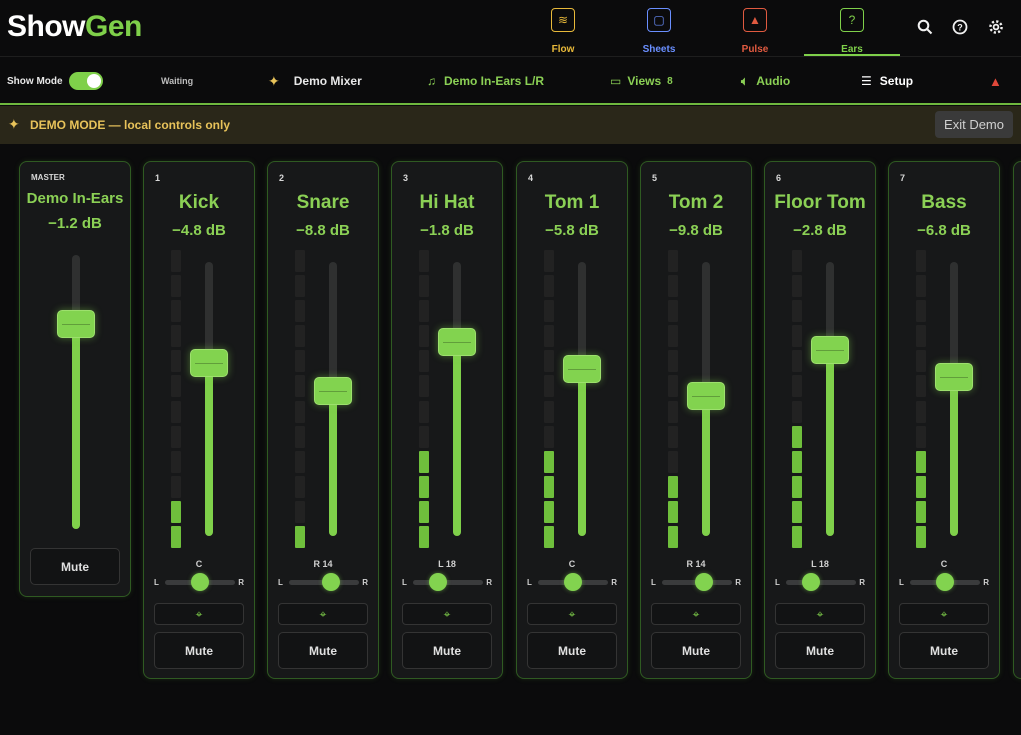 This screenshot has width=1021, height=735. What do you see at coordinates (925, 27) in the screenshot?
I see `search-icon` at bounding box center [925, 27].